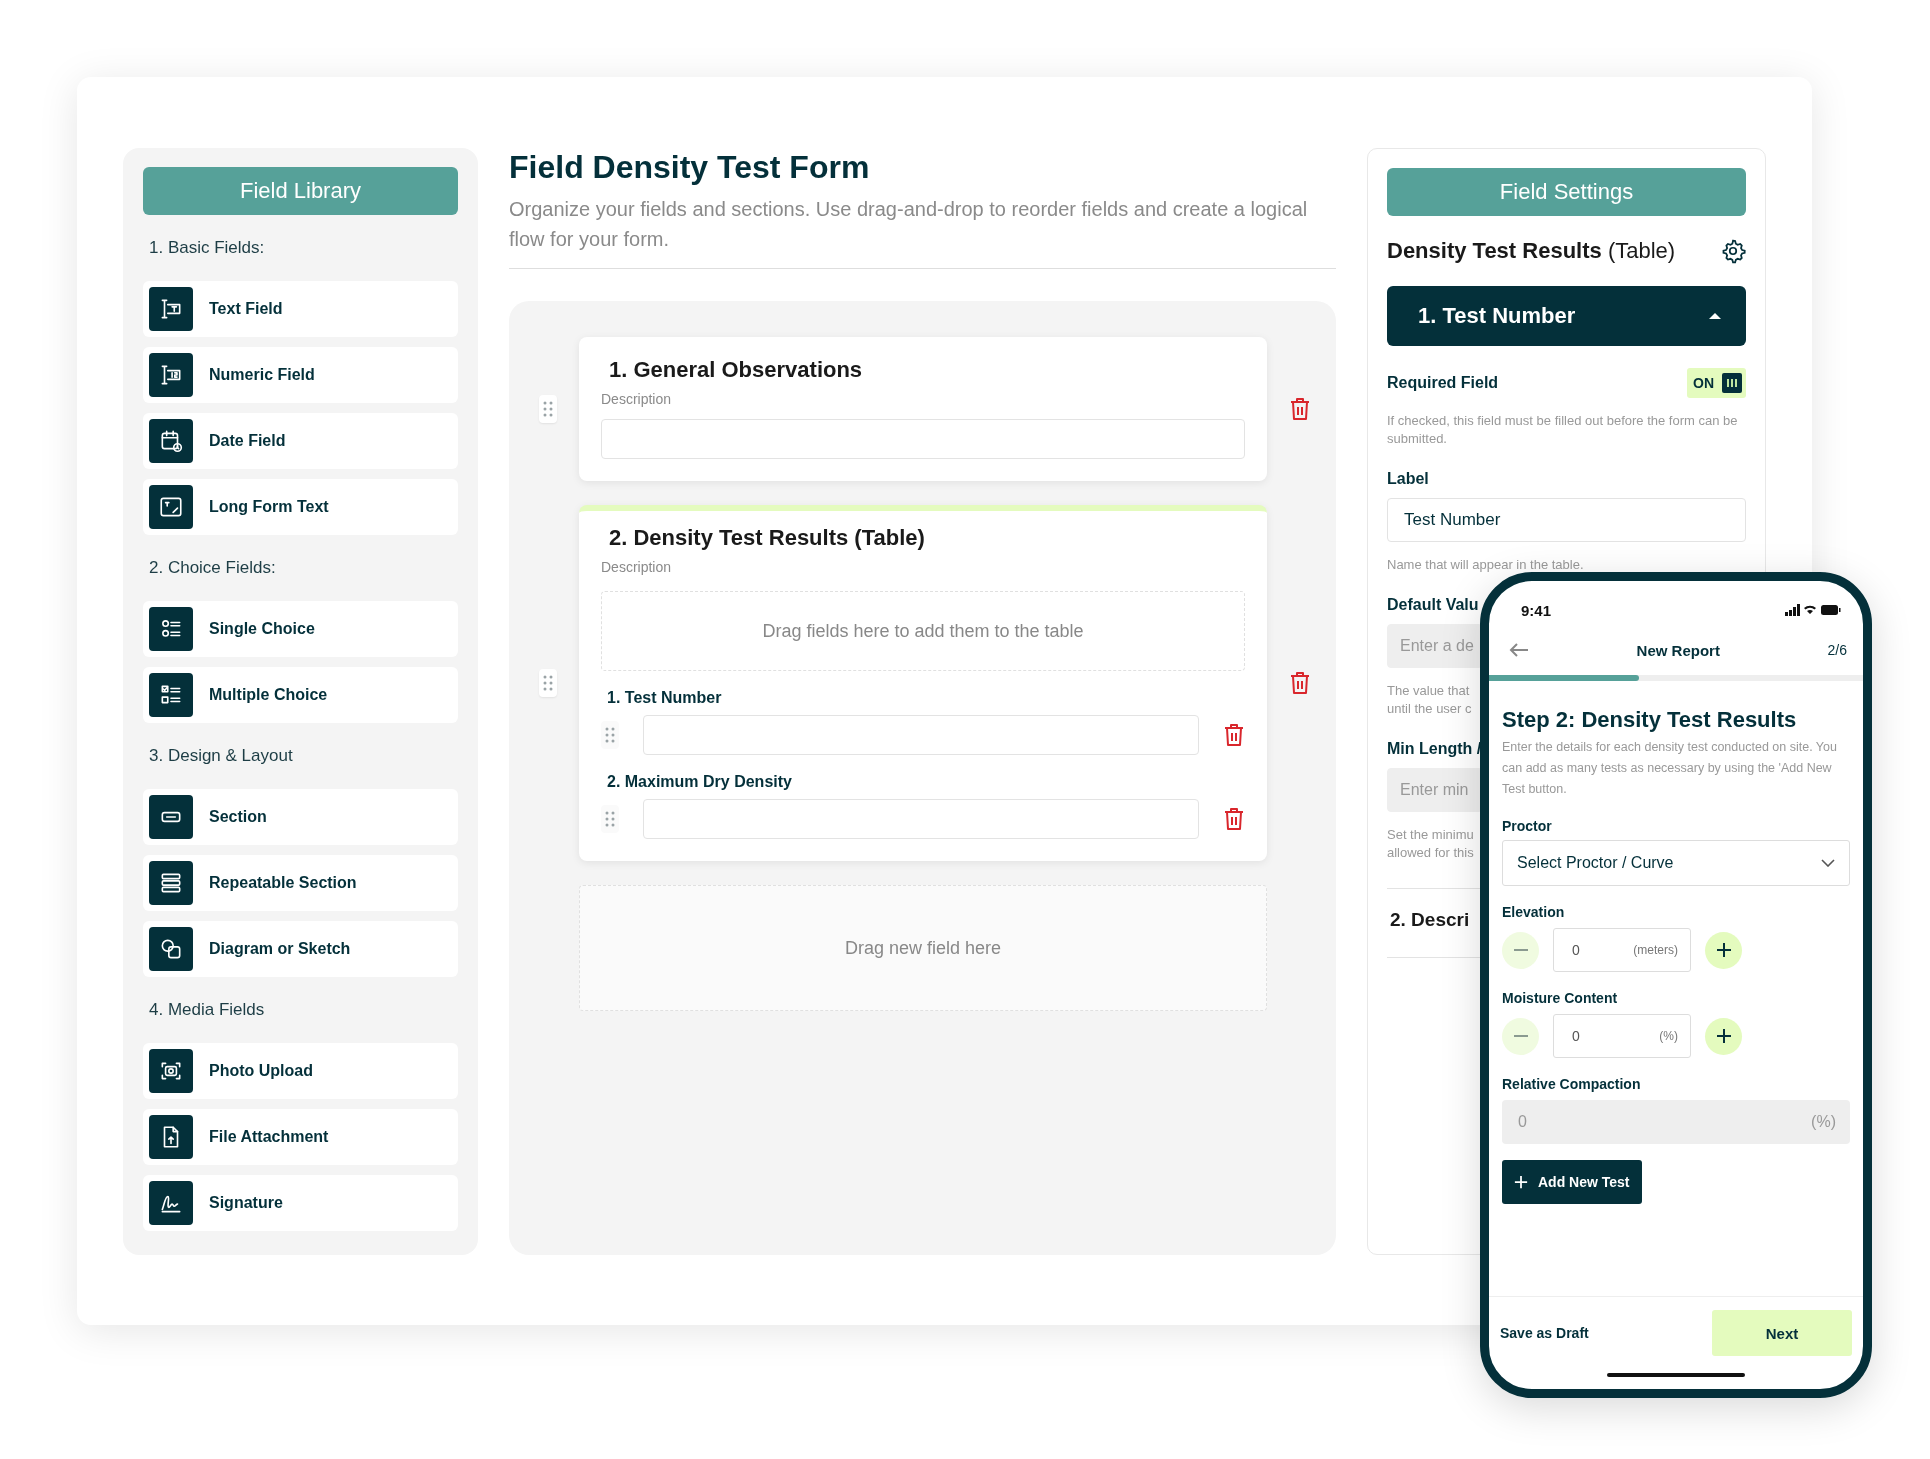 This screenshot has height=1459, width=1930. What do you see at coordinates (1837, 650) in the screenshot?
I see `step-counter: 2/6` at bounding box center [1837, 650].